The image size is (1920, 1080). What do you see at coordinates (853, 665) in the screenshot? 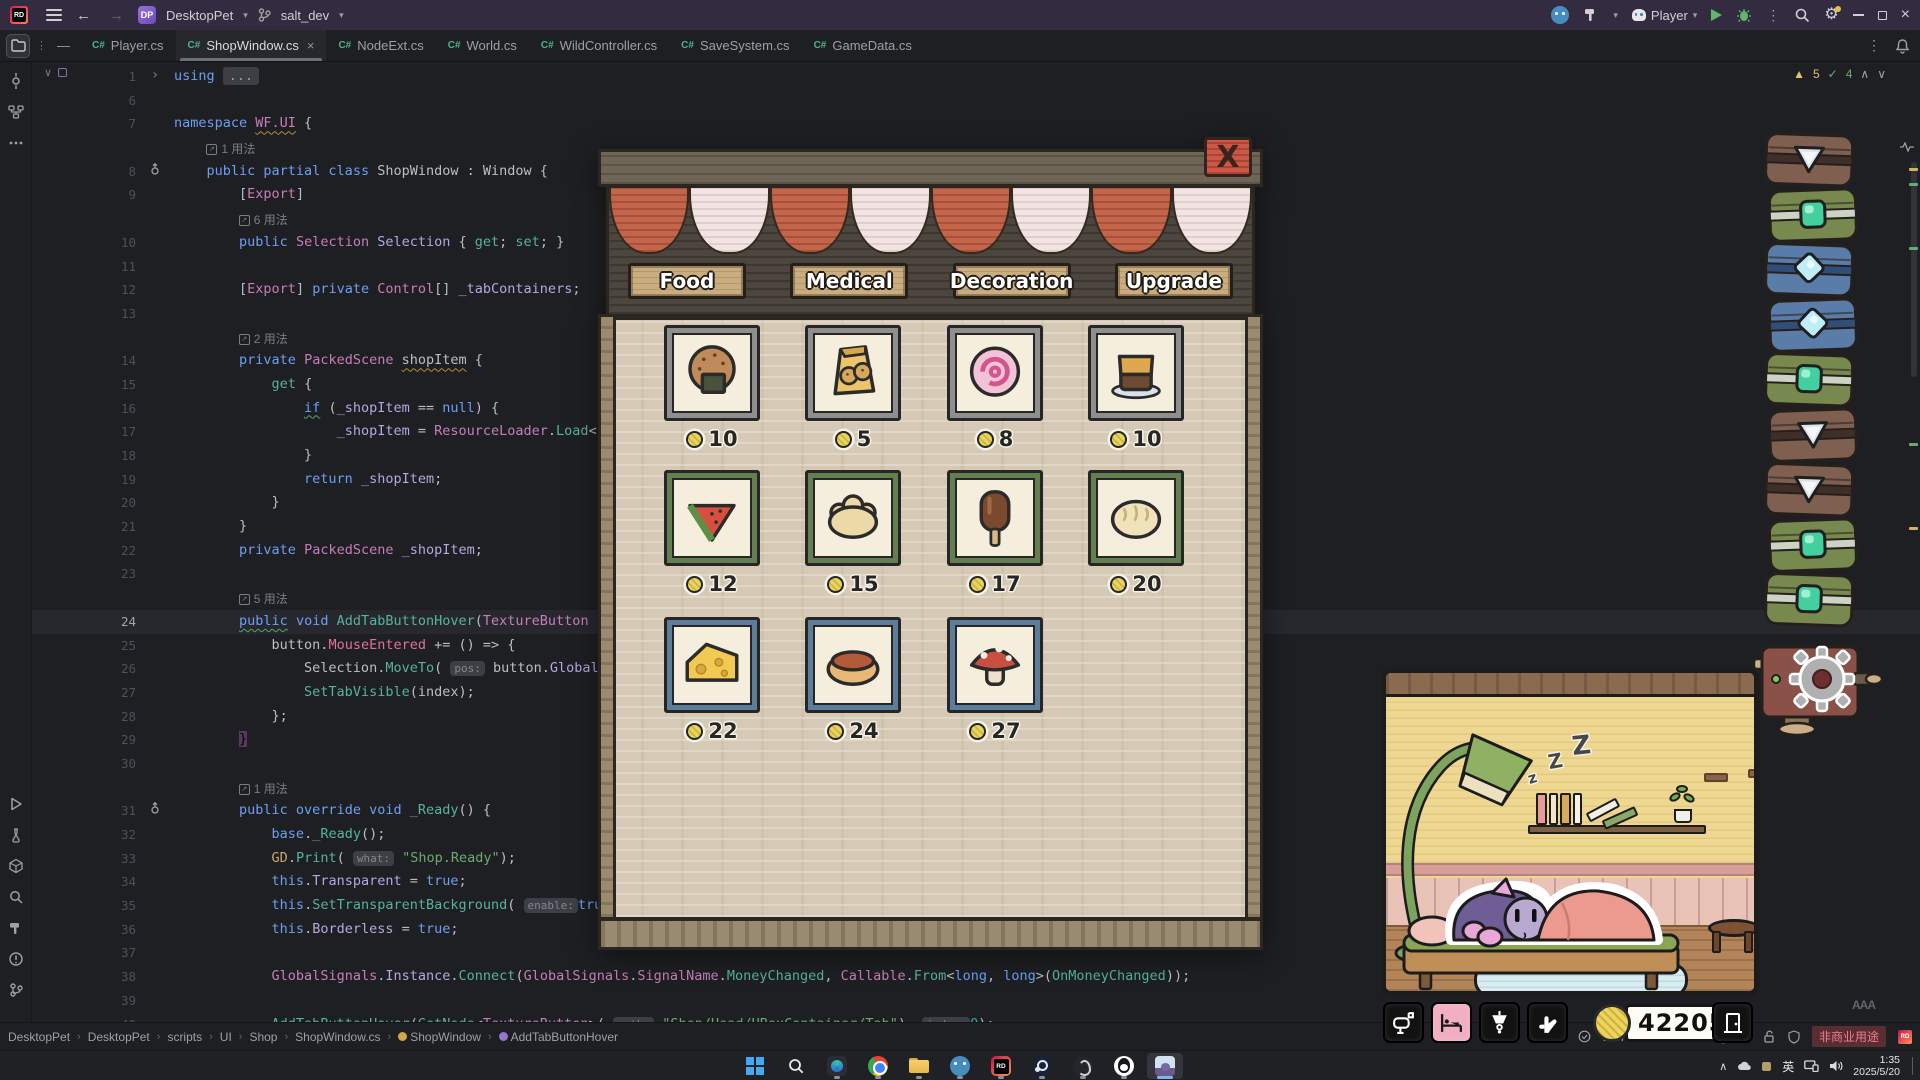
I see `shop-item-hotdog` at bounding box center [853, 665].